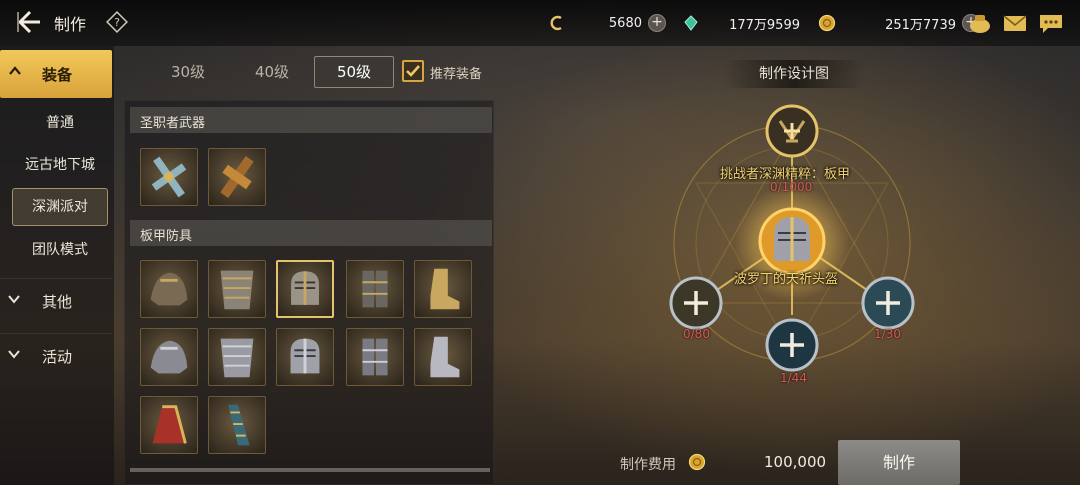  Describe the element at coordinates (173, 123) in the screenshot. I see `section-title: 圣职者武器` at that location.